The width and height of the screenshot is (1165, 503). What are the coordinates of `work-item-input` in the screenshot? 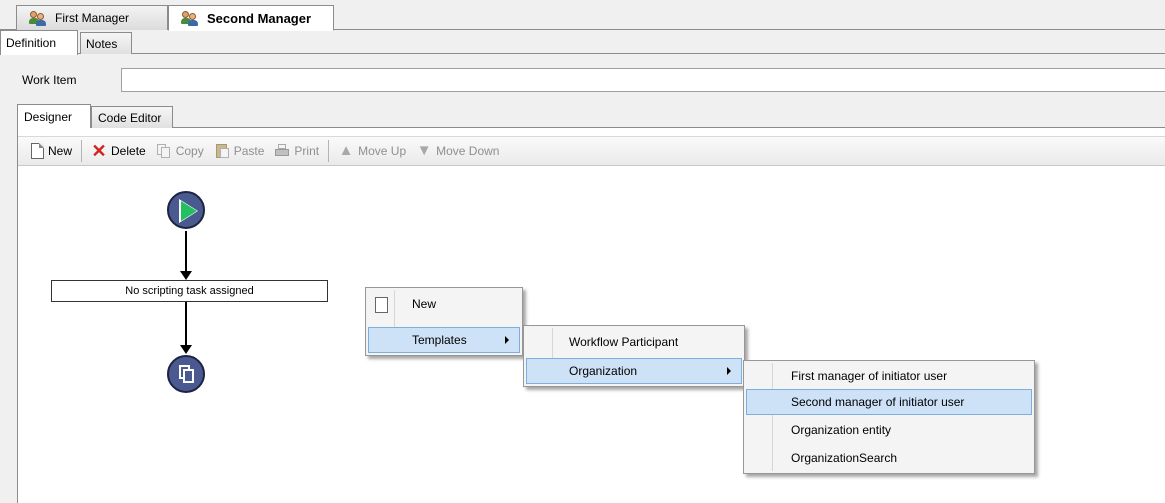 It's located at (643, 80).